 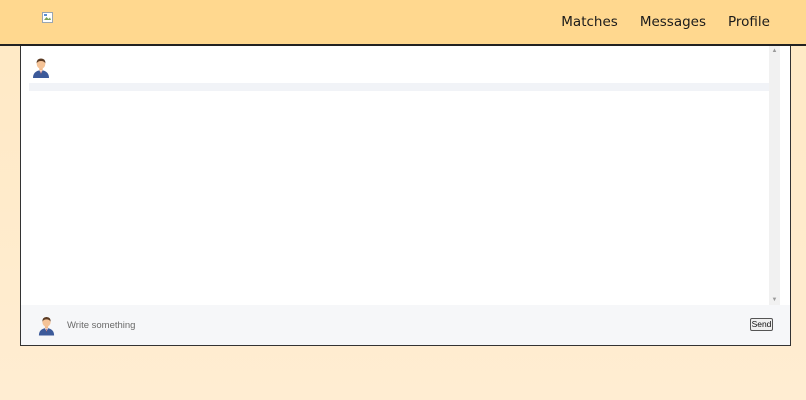 What do you see at coordinates (403, 23) in the screenshot?
I see `top-navbar: Matches Messages Profile` at bounding box center [403, 23].